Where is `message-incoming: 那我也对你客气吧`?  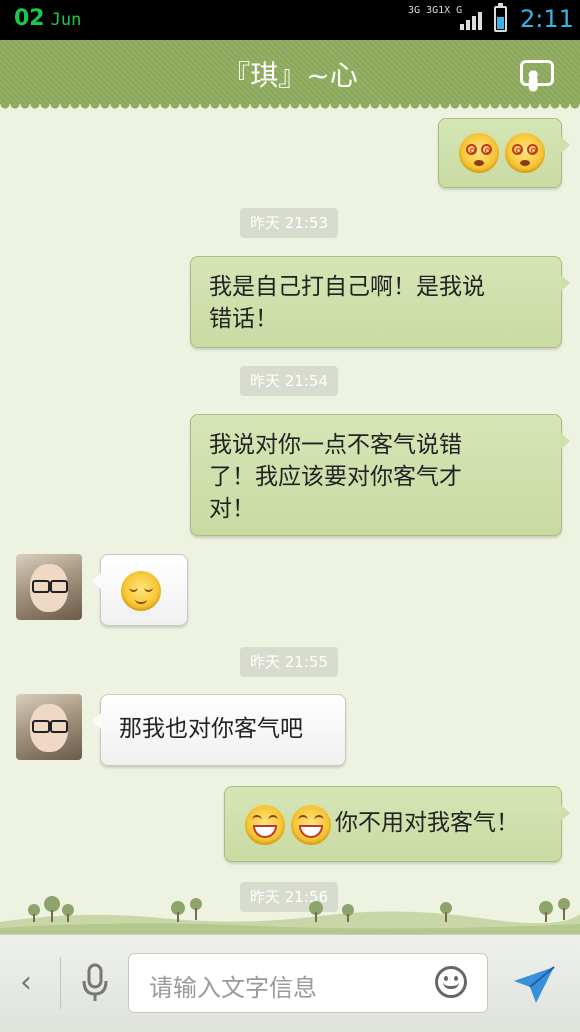
message-incoming: 那我也对你客气吧 is located at coordinates (219, 730).